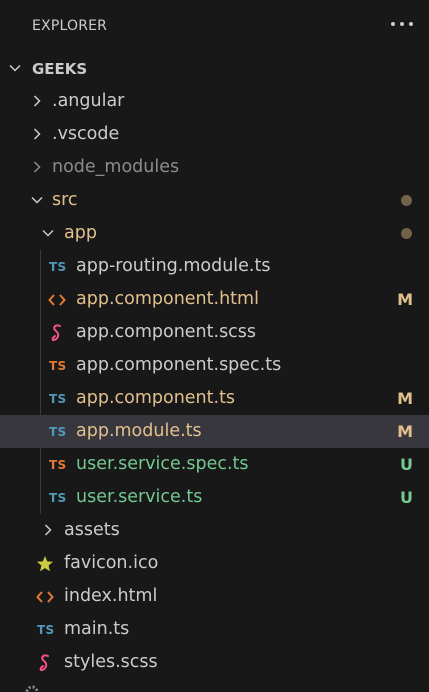 Image resolution: width=429 pixels, height=692 pixels. What do you see at coordinates (88, 101) in the screenshot?
I see `folder-label: .angular` at bounding box center [88, 101].